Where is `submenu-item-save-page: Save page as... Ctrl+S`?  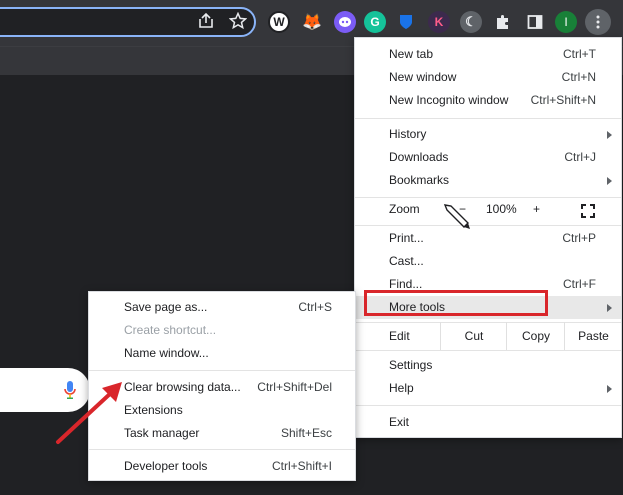 submenu-item-save-page: Save page as... Ctrl+S is located at coordinates (222, 307).